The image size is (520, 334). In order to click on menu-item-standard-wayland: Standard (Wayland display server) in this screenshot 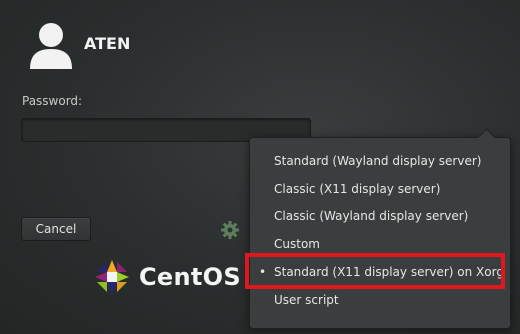, I will do `click(380, 161)`.